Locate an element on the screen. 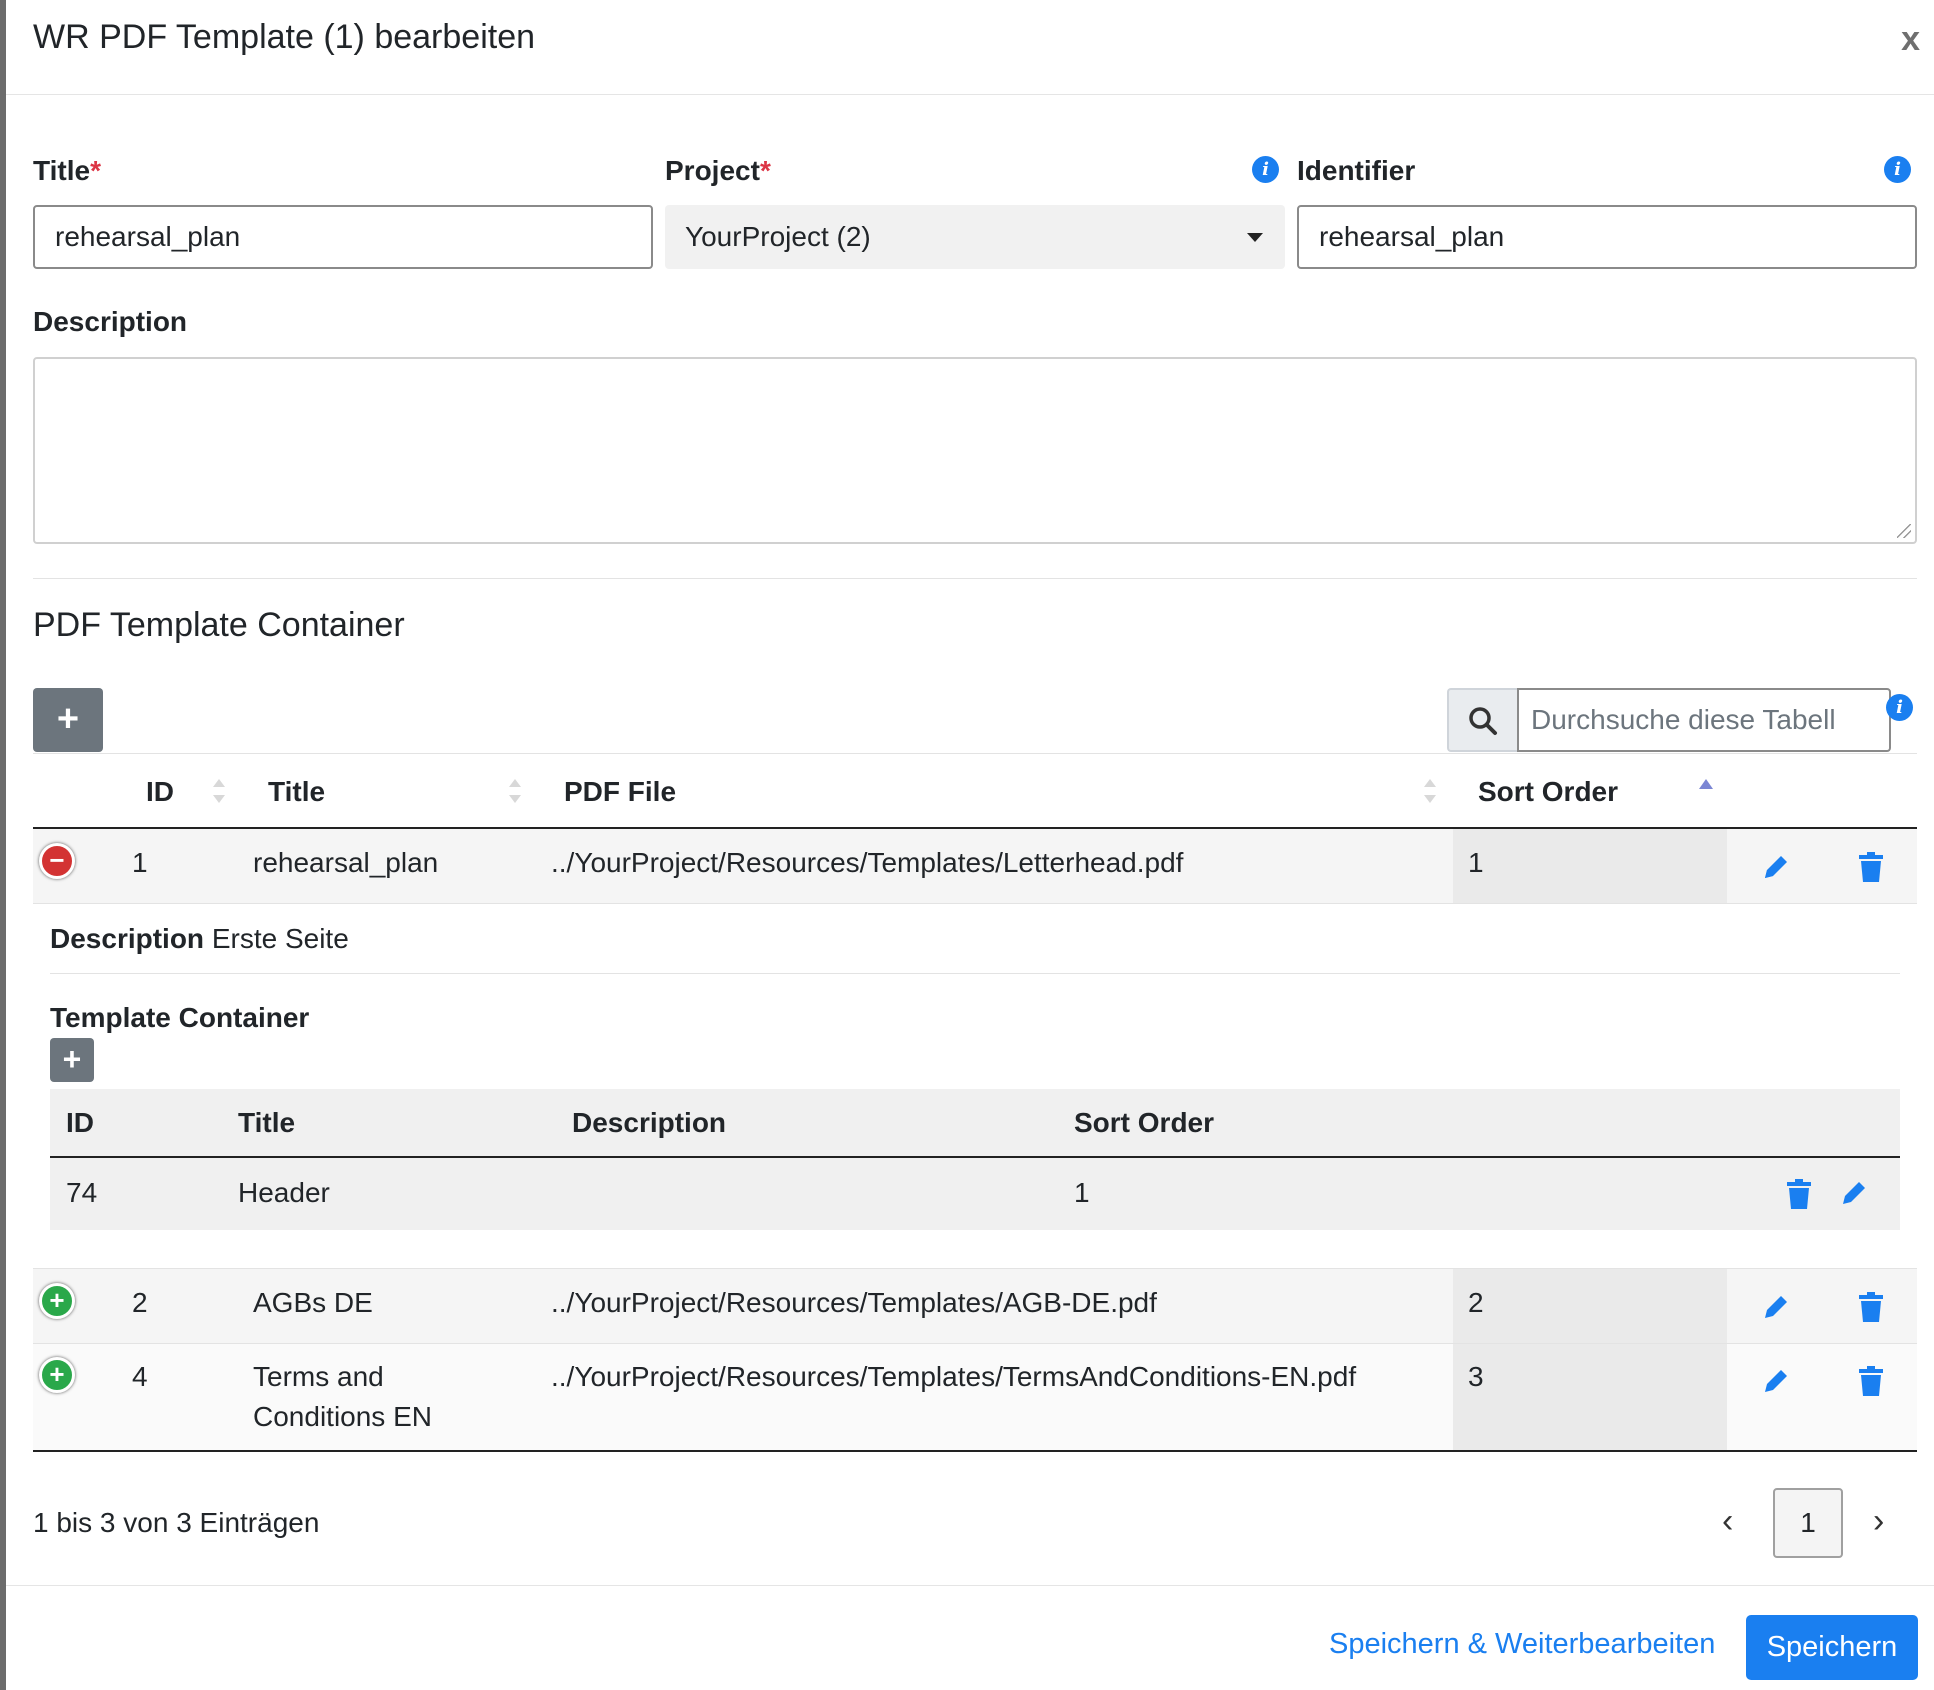 This screenshot has height=1690, width=1934. sub-column-id: ID is located at coordinates (80, 1122).